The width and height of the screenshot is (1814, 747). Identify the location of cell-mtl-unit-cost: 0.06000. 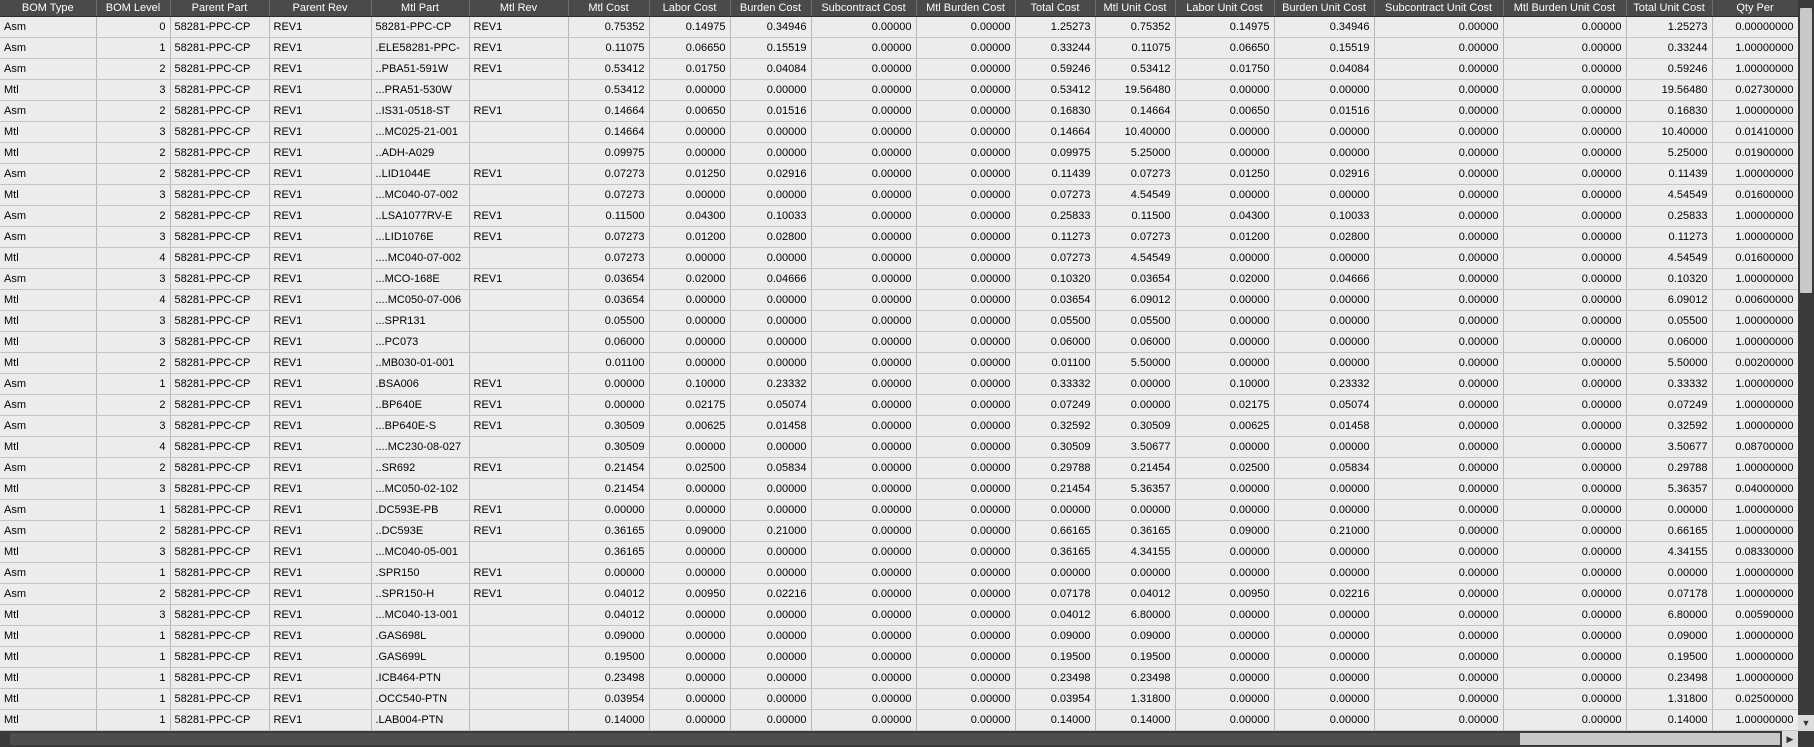
(1135, 342).